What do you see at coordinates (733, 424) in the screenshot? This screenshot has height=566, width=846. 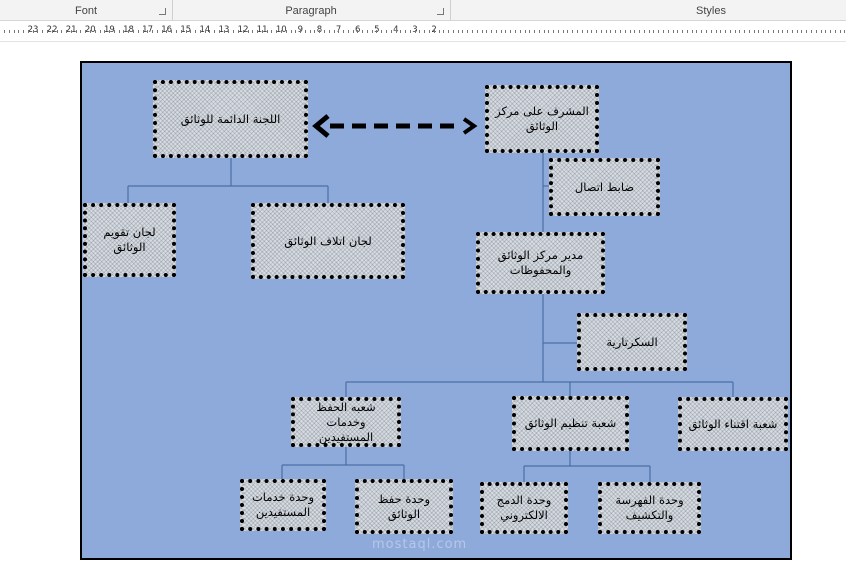 I see `node-acquisition-section: شعبة اقتناء الوثائق` at bounding box center [733, 424].